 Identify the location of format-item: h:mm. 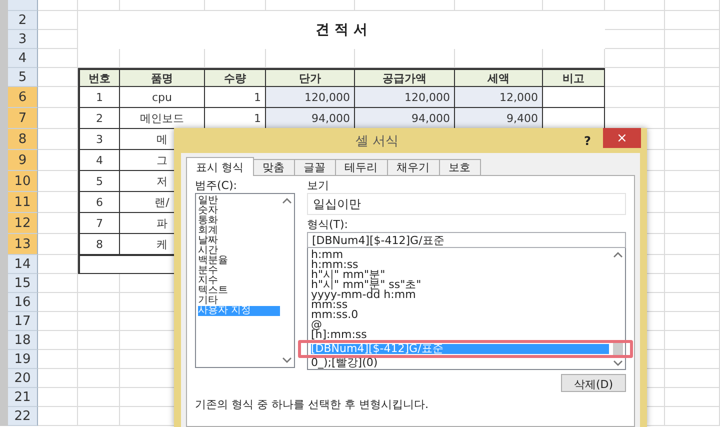
(460, 255).